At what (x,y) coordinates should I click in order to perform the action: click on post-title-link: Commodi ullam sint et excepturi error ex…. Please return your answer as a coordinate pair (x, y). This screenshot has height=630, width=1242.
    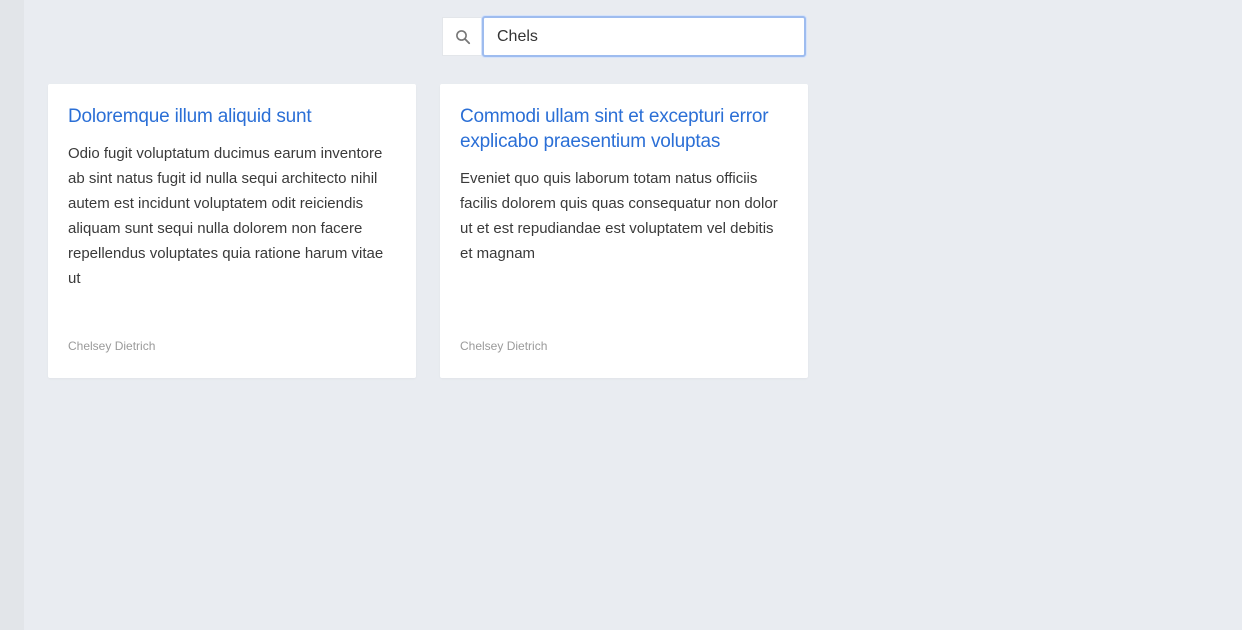
    Looking at the image, I should click on (624, 129).